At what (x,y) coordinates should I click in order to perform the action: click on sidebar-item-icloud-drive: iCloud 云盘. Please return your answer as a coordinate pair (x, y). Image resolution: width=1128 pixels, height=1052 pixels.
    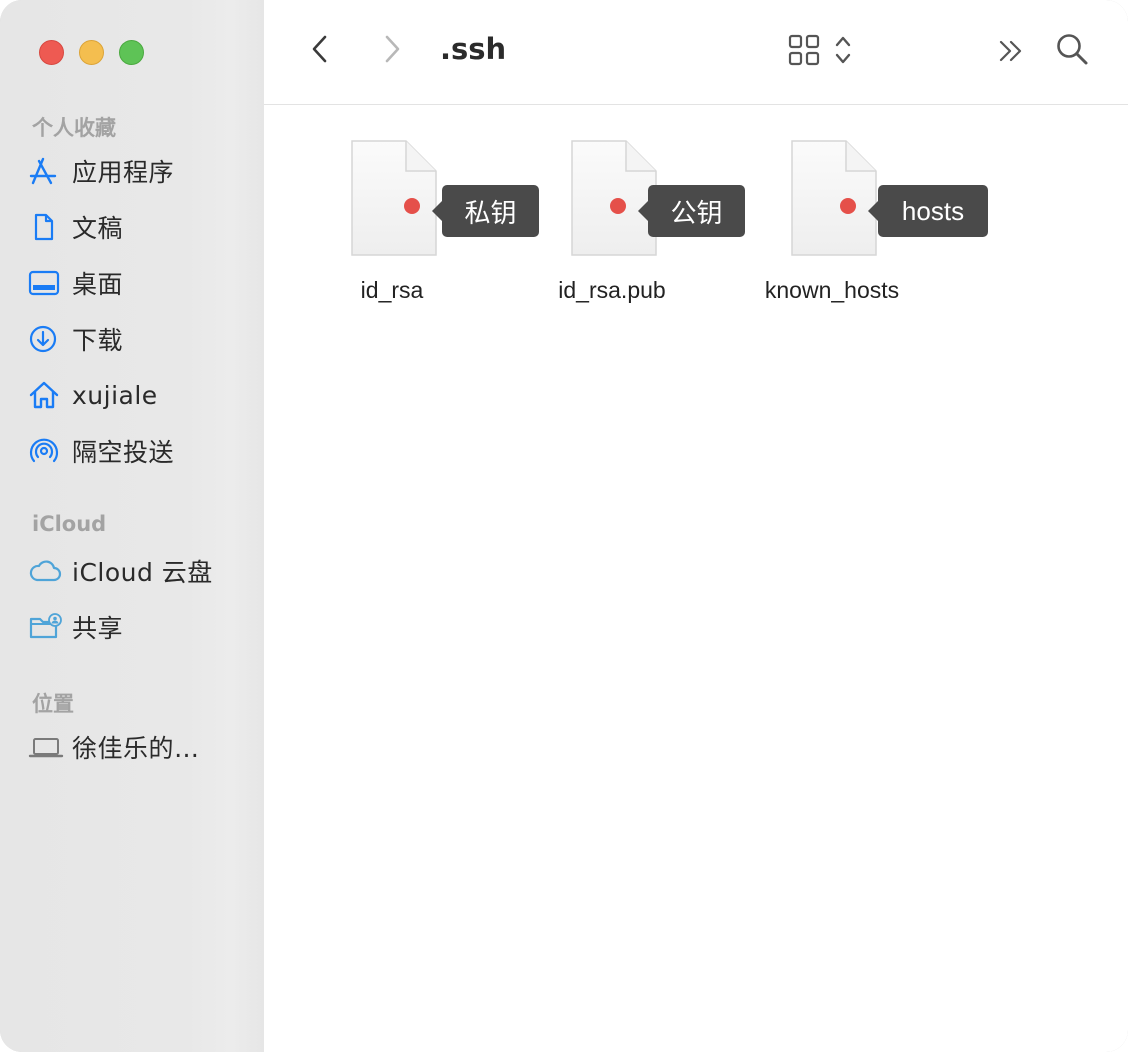
    Looking at the image, I should click on (141, 571).